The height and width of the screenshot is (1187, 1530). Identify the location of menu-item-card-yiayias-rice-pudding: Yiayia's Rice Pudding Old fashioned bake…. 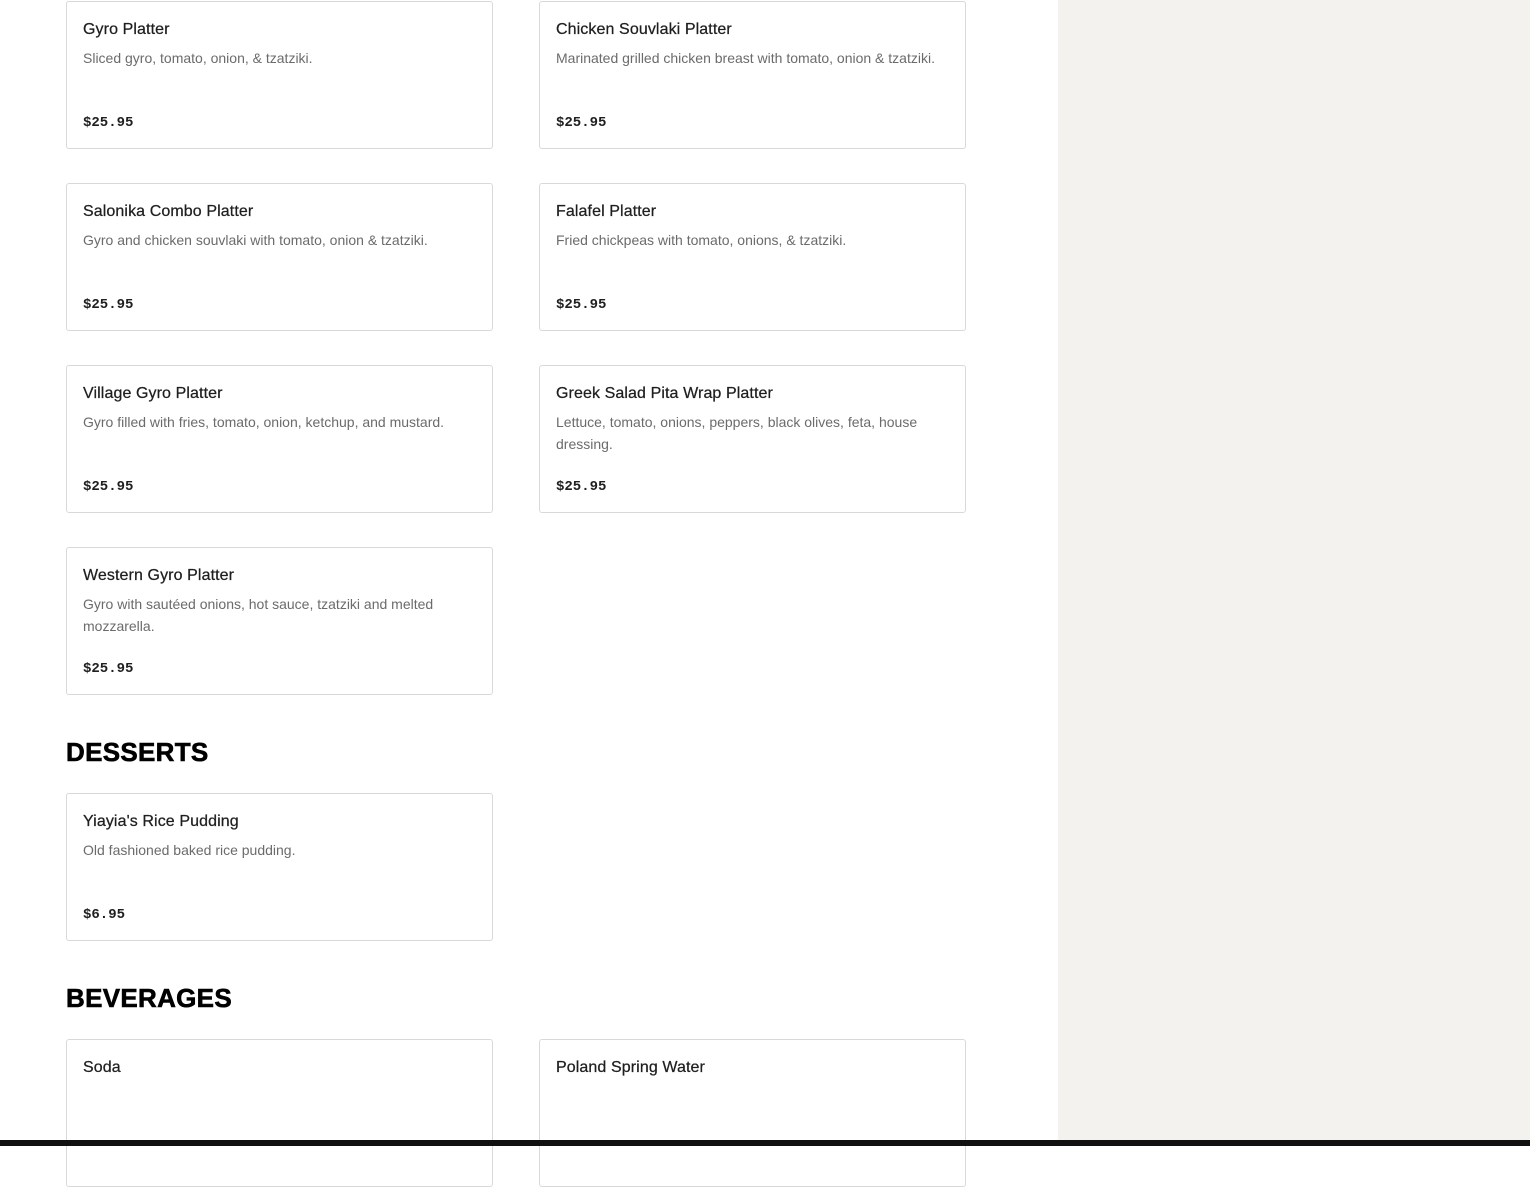
(279, 867).